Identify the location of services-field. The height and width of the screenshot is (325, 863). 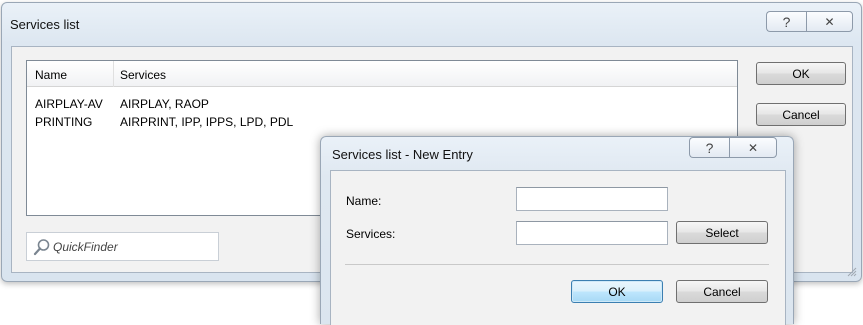
(592, 233).